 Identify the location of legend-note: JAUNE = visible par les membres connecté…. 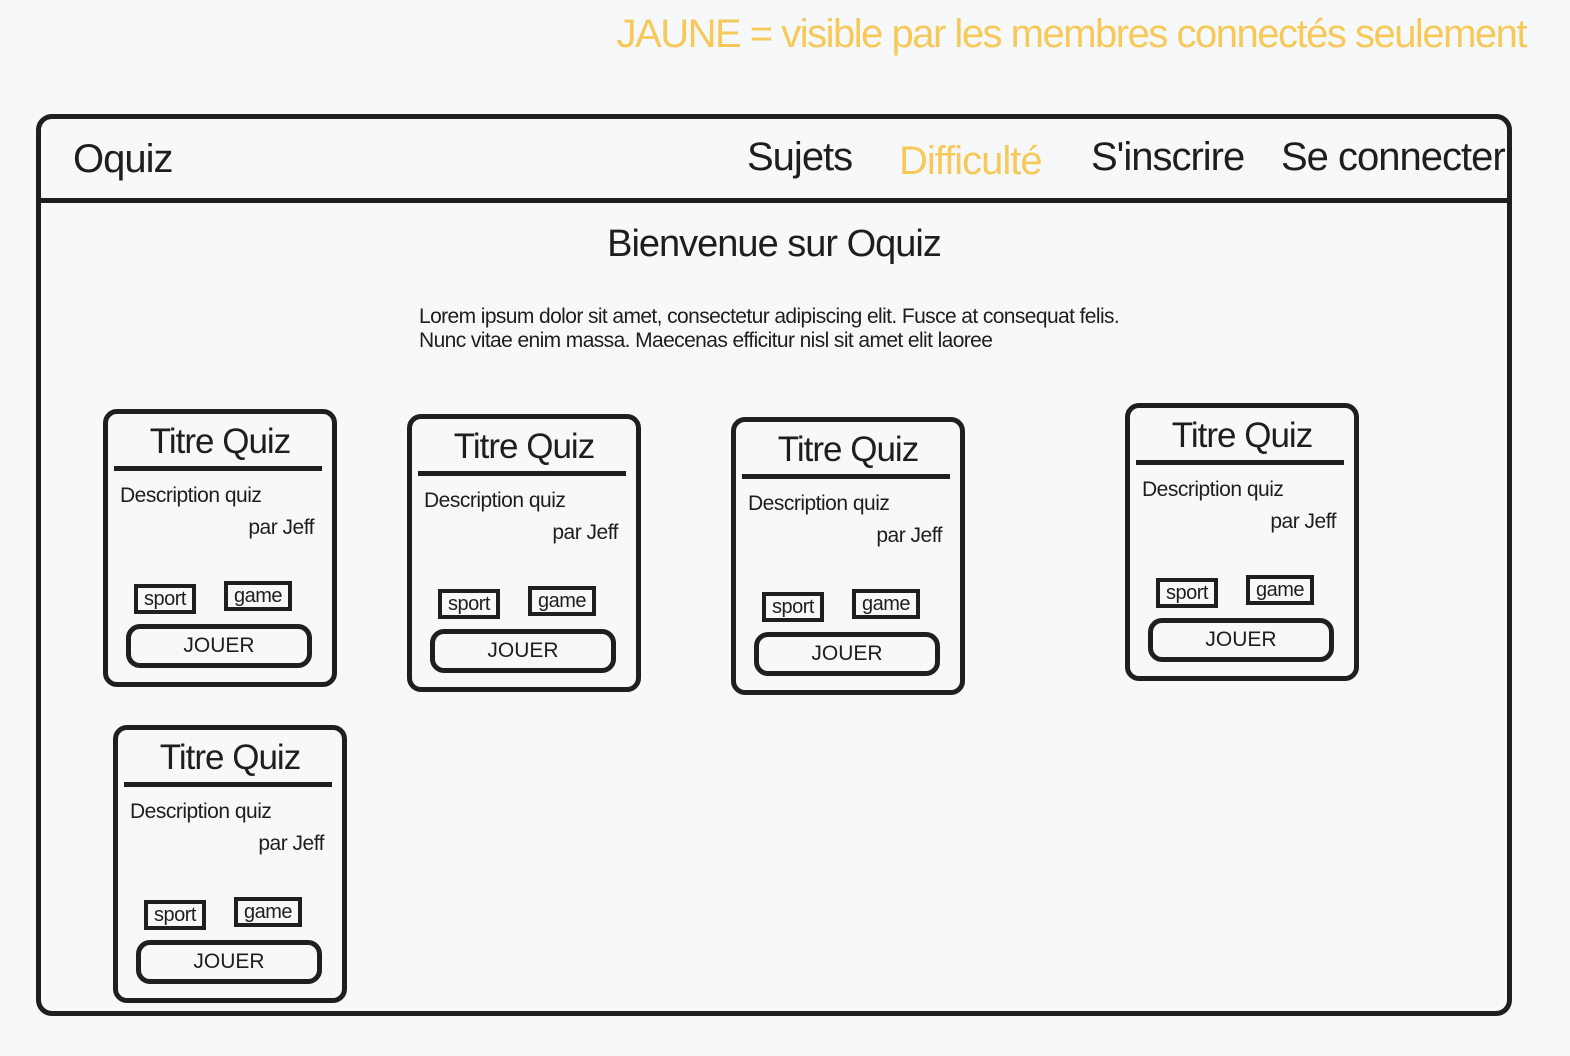
(1072, 34).